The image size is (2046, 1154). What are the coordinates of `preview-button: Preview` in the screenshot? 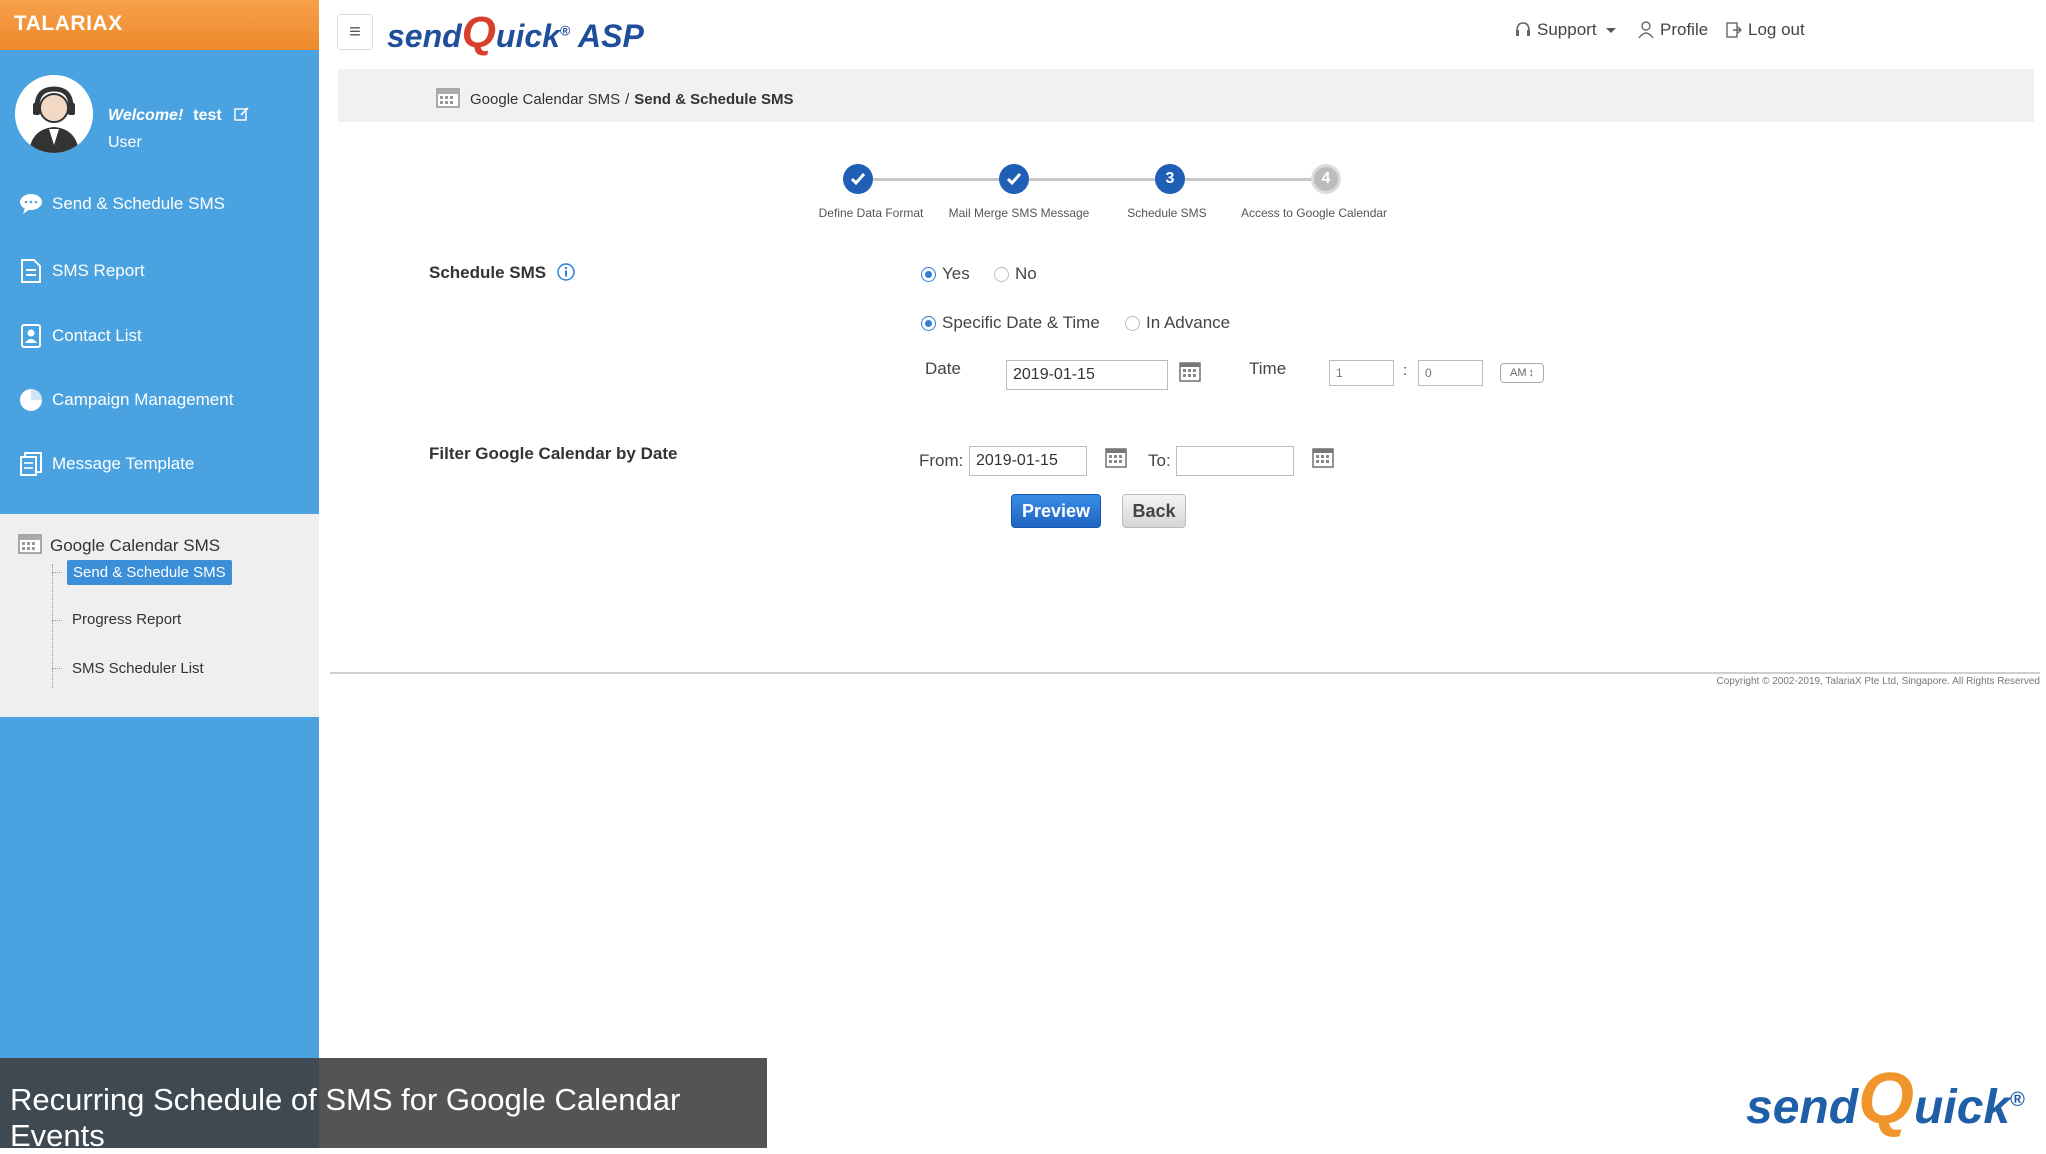 It's located at (1056, 511).